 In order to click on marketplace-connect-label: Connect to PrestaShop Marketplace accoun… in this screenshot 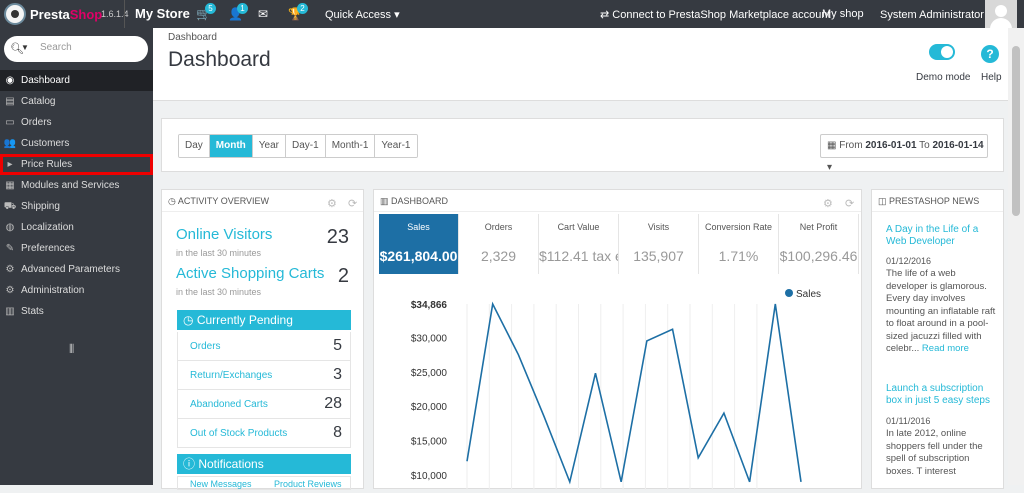, I will do `click(721, 15)`.